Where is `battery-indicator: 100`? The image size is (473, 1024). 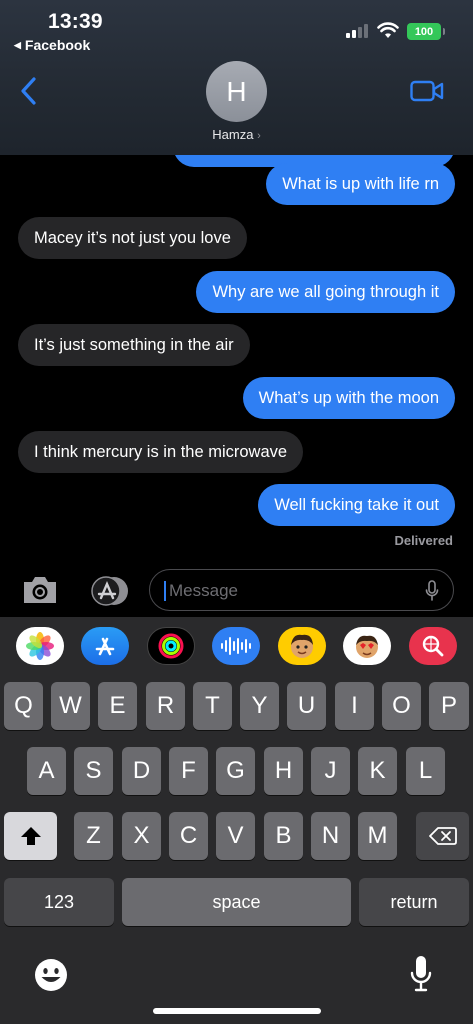 battery-indicator: 100 is located at coordinates (426, 31).